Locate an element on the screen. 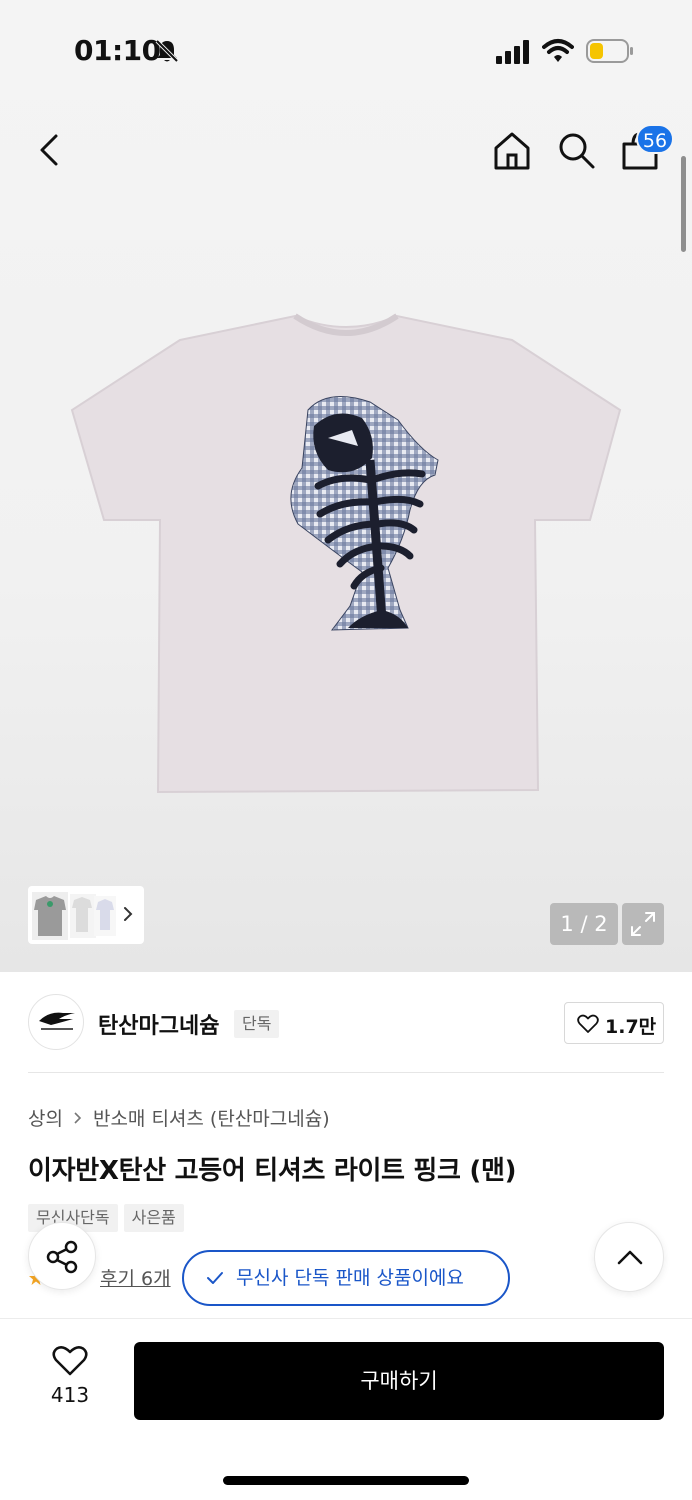  status-bar: 01:10 is located at coordinates (346, 50).